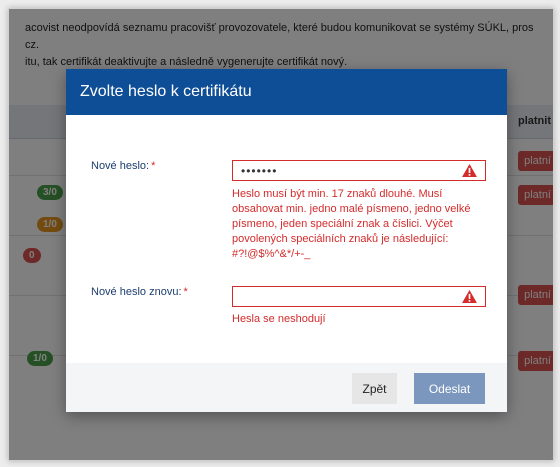 This screenshot has height=467, width=560. I want to click on dialog-header: Zvolte heslo k certifikátu, so click(286, 92).